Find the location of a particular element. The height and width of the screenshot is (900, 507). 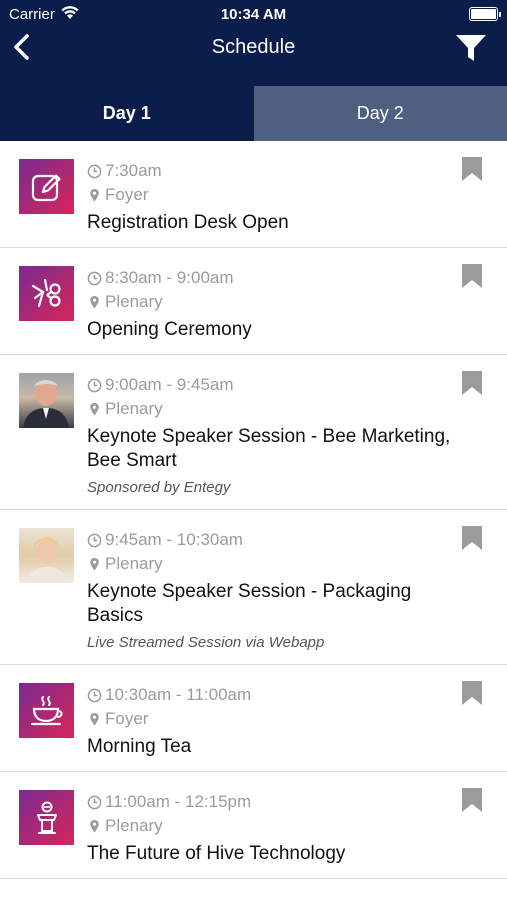

session-time: 11:00am - 12:15pm is located at coordinates (178, 801).